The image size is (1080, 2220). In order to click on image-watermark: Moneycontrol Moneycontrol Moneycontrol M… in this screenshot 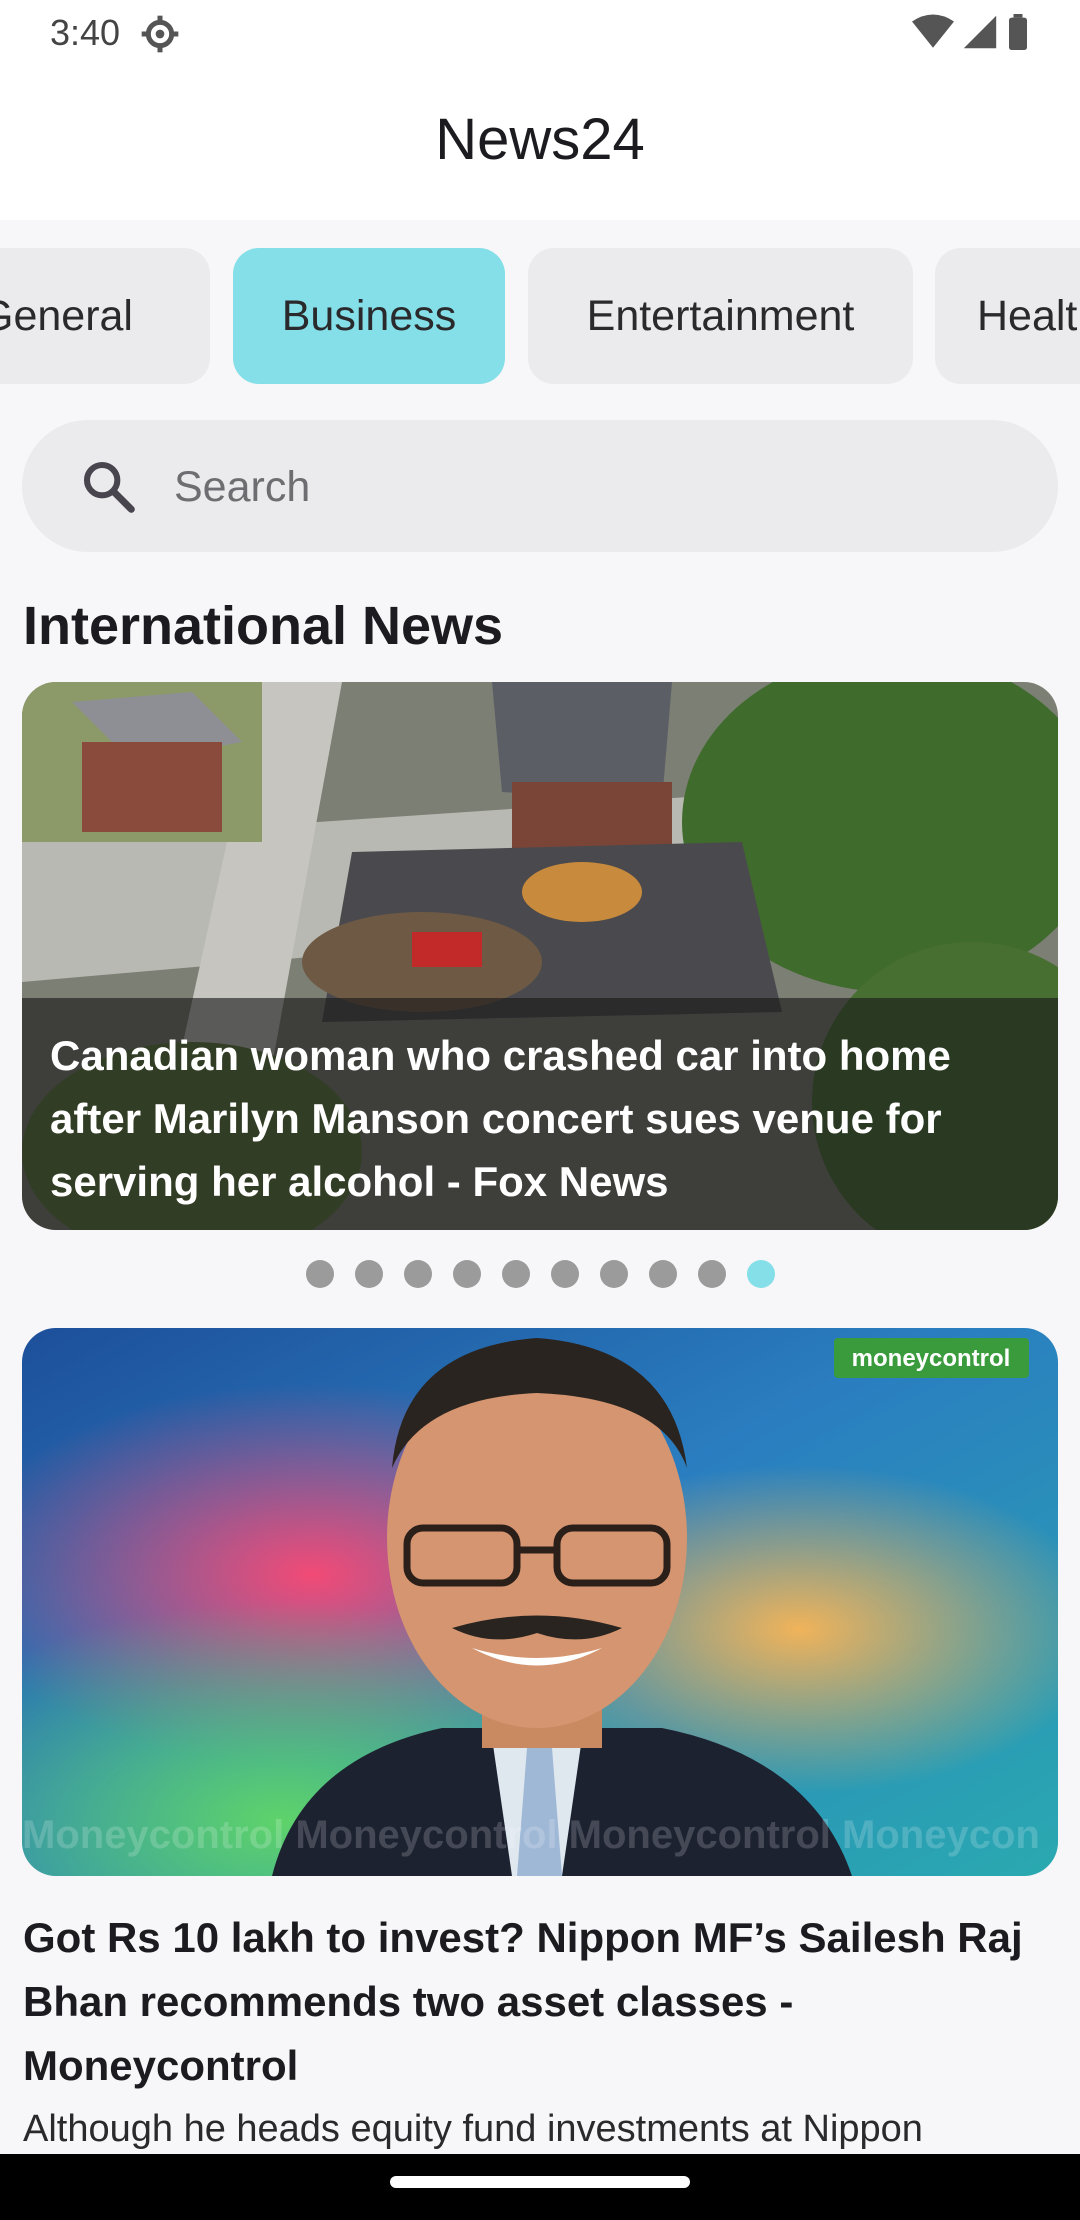, I will do `click(531, 1835)`.